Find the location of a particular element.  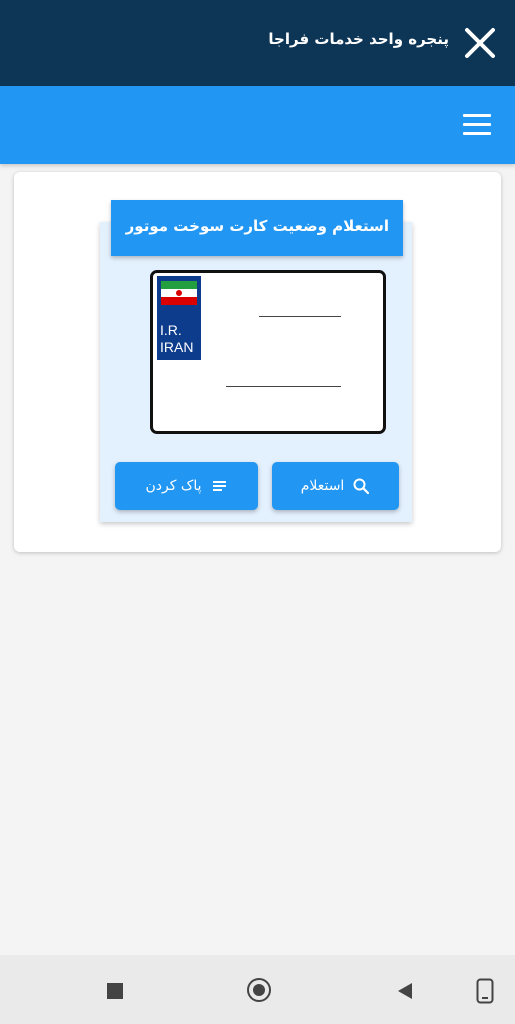

search-icon is located at coordinates (361, 486).